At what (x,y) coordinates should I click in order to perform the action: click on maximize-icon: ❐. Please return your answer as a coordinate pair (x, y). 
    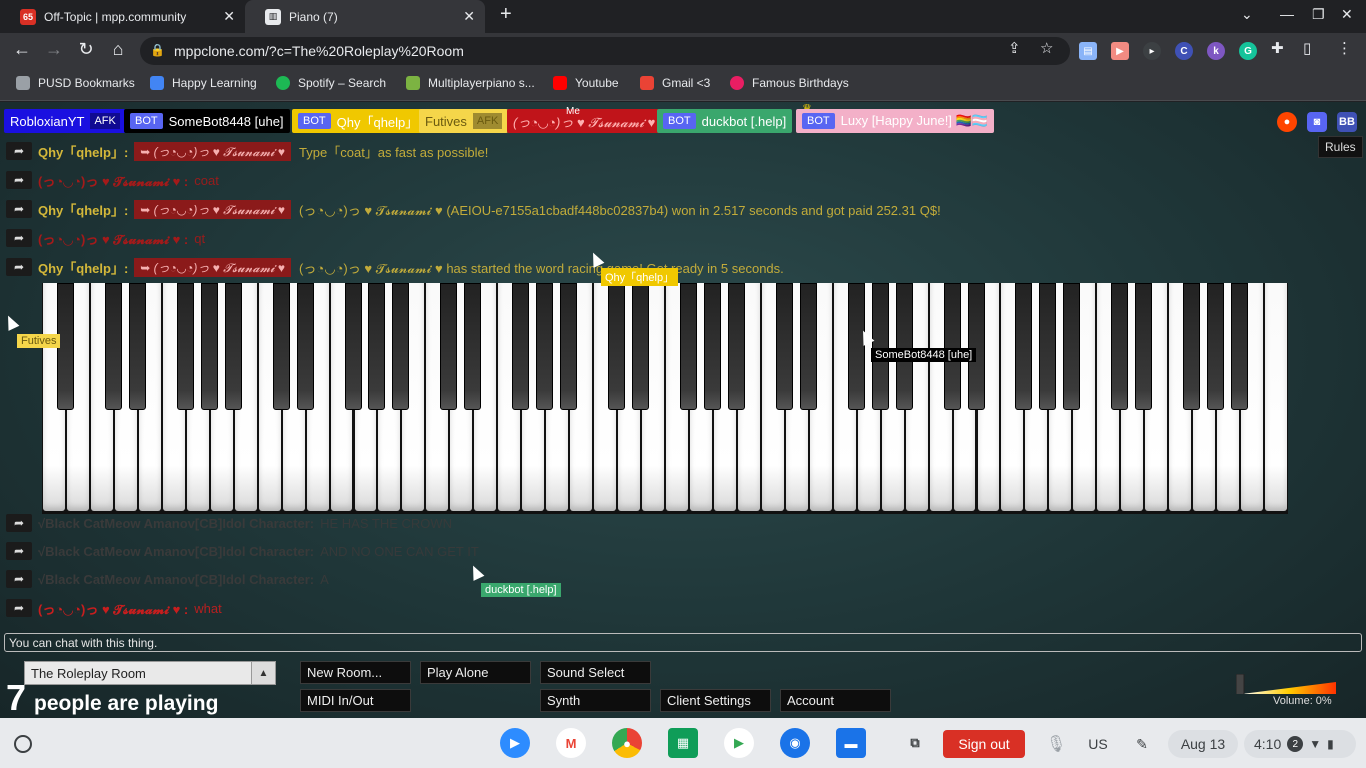
    Looking at the image, I should click on (1318, 14).